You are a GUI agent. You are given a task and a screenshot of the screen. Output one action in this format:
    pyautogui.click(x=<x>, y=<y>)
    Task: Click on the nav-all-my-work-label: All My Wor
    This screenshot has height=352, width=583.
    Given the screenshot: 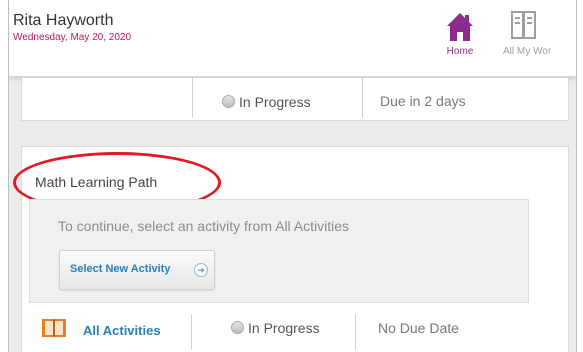 What is the action you would take?
    pyautogui.click(x=527, y=51)
    